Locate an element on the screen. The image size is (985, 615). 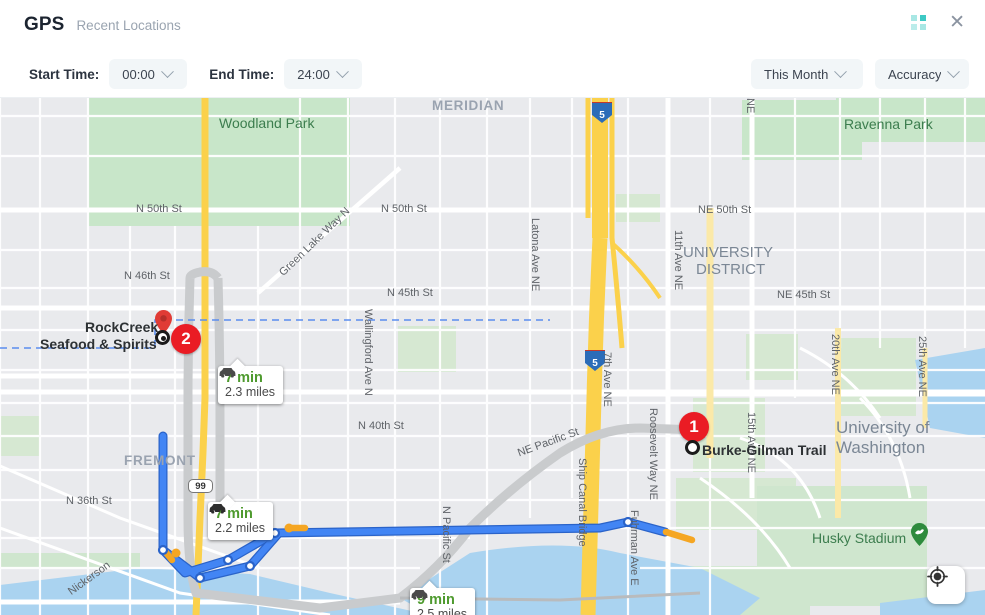
window-actions: ✕ is located at coordinates (938, 22).